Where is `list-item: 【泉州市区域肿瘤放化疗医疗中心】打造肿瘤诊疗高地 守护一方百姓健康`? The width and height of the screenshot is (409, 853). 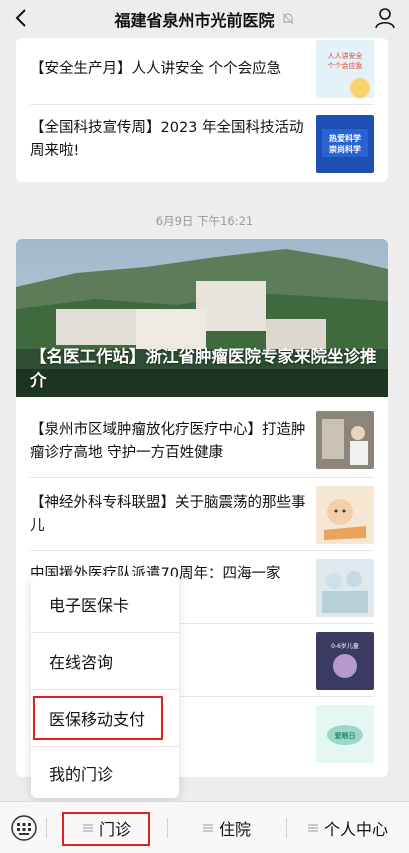
list-item: 【泉州市区域肿瘤放化疗医疗中心】打造肿瘤诊疗高地 守护一方百姓健康 is located at coordinates (202, 441).